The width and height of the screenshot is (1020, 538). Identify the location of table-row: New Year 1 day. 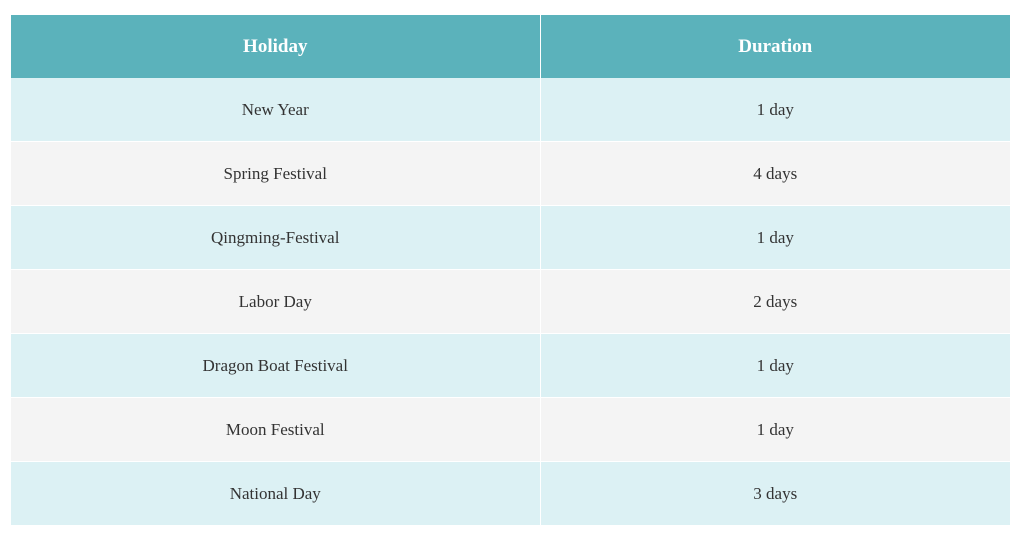
(510, 110).